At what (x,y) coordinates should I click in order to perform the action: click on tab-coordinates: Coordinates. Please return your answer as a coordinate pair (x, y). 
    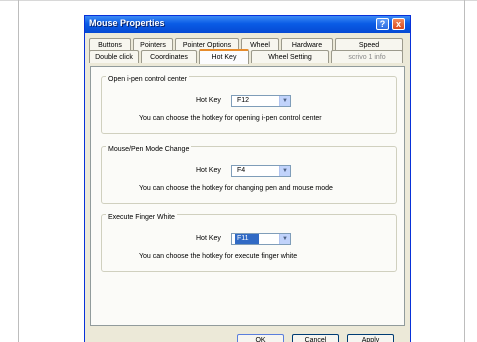
    Looking at the image, I should click on (169, 56).